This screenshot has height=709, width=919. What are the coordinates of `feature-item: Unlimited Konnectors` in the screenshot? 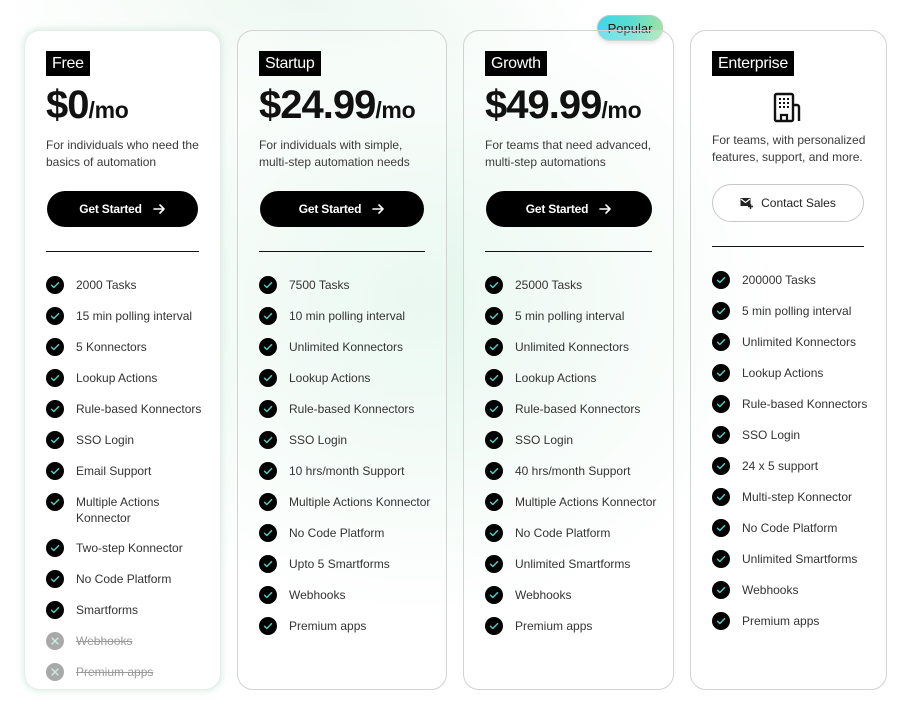 It's located at (577, 347).